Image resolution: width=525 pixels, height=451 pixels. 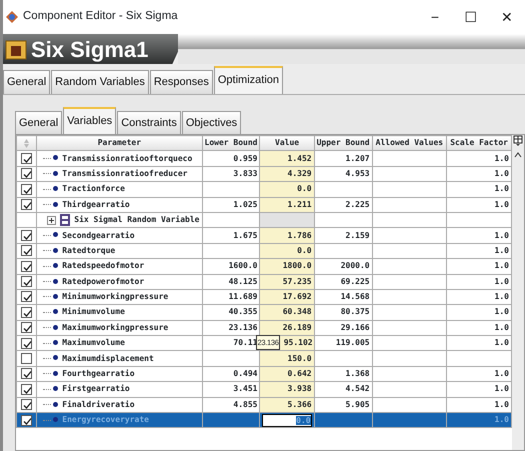 I want to click on tab: Objectives, so click(x=212, y=122).